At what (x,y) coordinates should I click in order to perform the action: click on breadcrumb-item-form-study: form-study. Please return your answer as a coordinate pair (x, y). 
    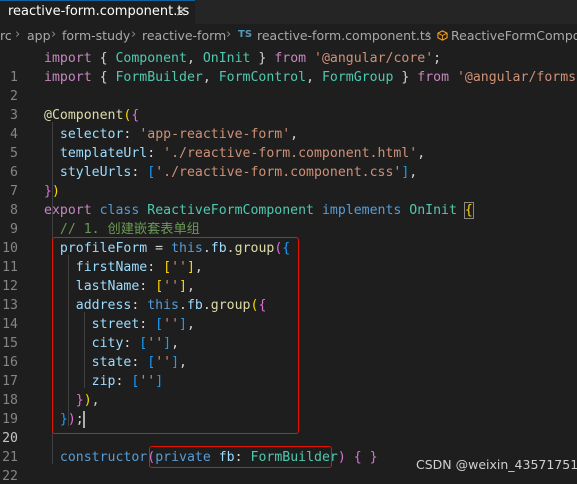
    Looking at the image, I should click on (96, 35).